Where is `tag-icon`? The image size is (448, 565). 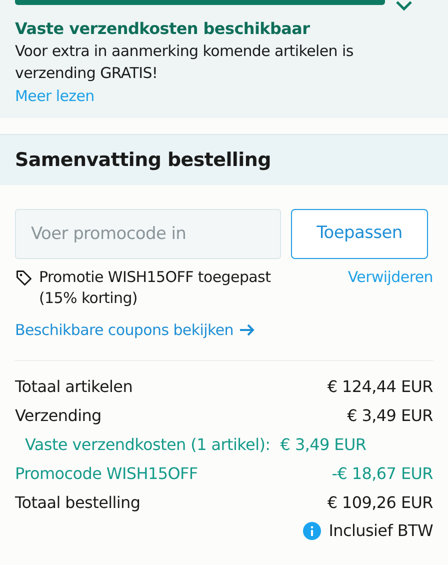
tag-icon is located at coordinates (24, 278).